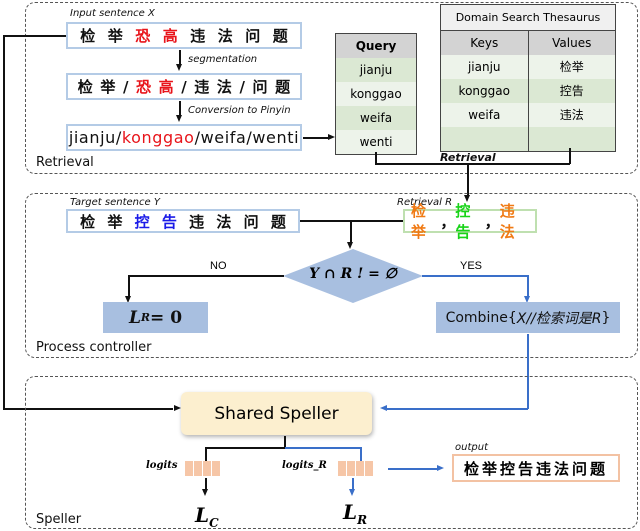 This screenshot has width=640, height=531. I want to click on thesaurus-key: konggao, so click(485, 91).